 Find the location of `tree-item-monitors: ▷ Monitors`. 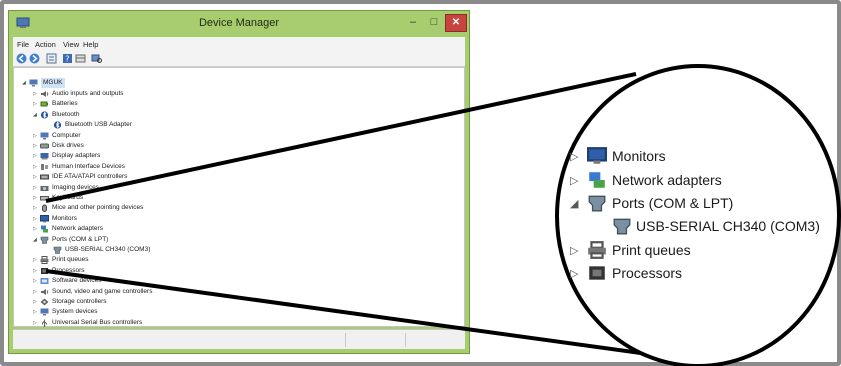

tree-item-monitors: ▷ Monitors is located at coordinates (143, 219).